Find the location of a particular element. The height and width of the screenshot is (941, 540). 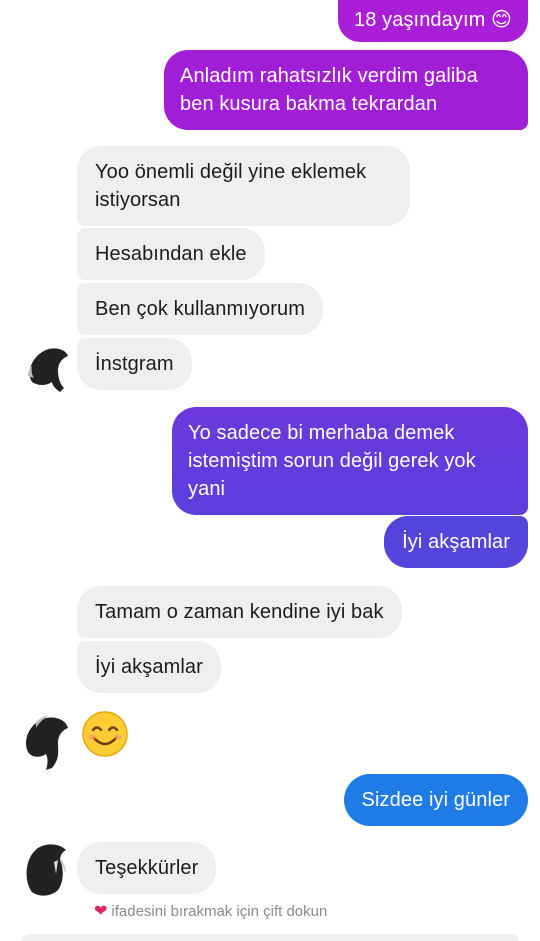

outgoing-message: Sizdee iyi günler is located at coordinates (435, 800).